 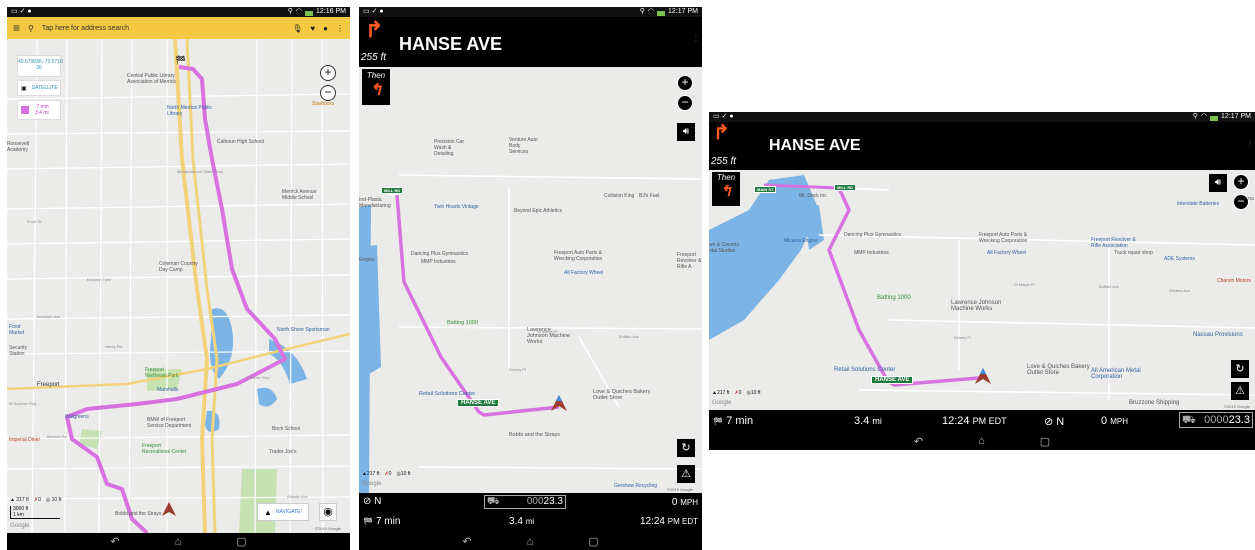 What do you see at coordinates (179, 267) in the screenshot?
I see `map-poi: Coleman Country Day Camp` at bounding box center [179, 267].